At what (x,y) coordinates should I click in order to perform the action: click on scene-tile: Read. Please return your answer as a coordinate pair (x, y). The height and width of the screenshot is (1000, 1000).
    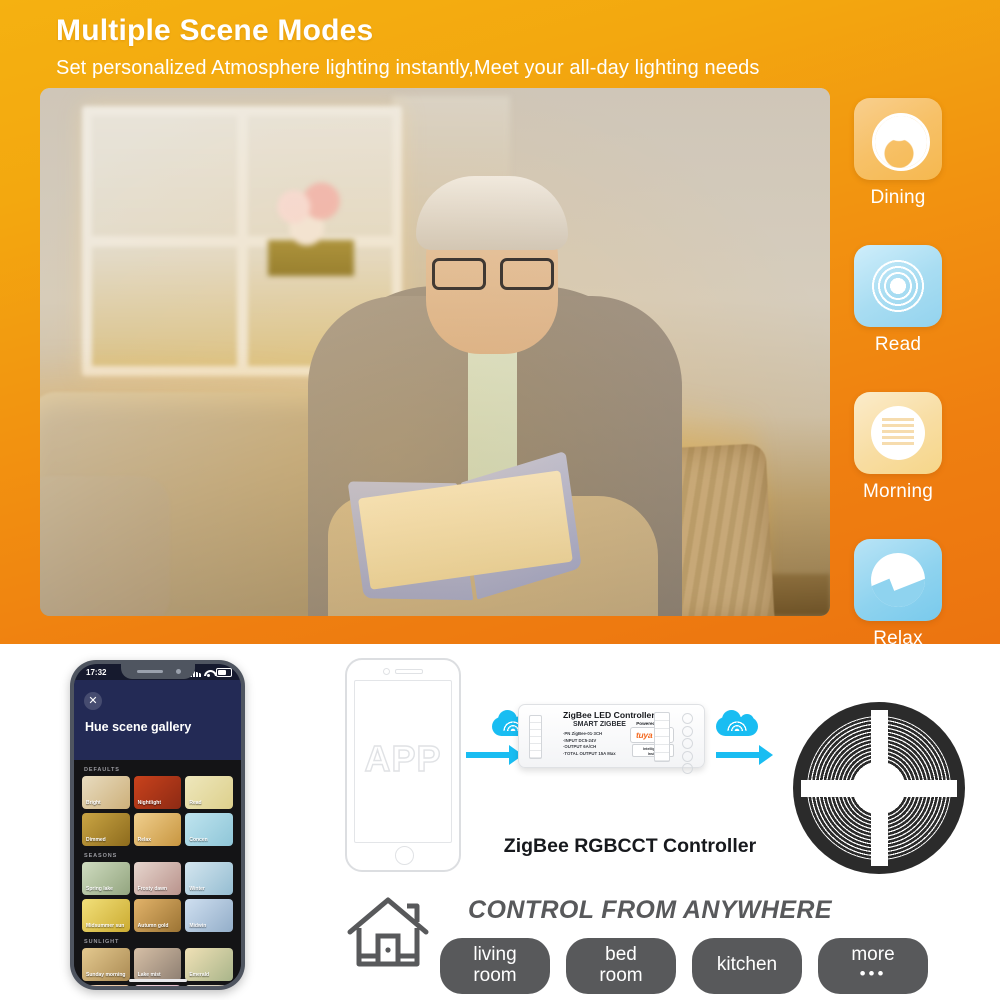
    Looking at the image, I should click on (209, 792).